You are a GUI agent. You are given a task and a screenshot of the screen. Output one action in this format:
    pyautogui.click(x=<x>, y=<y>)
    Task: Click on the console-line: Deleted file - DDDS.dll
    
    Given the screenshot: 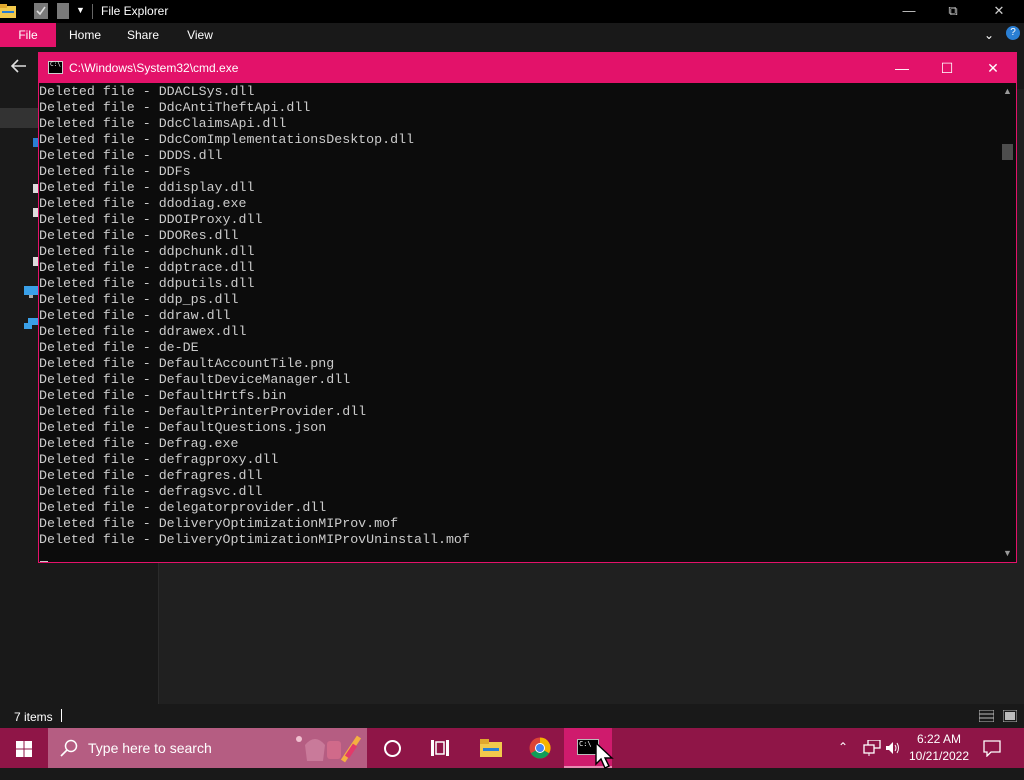 What is the action you would take?
    pyautogui.click(x=131, y=155)
    